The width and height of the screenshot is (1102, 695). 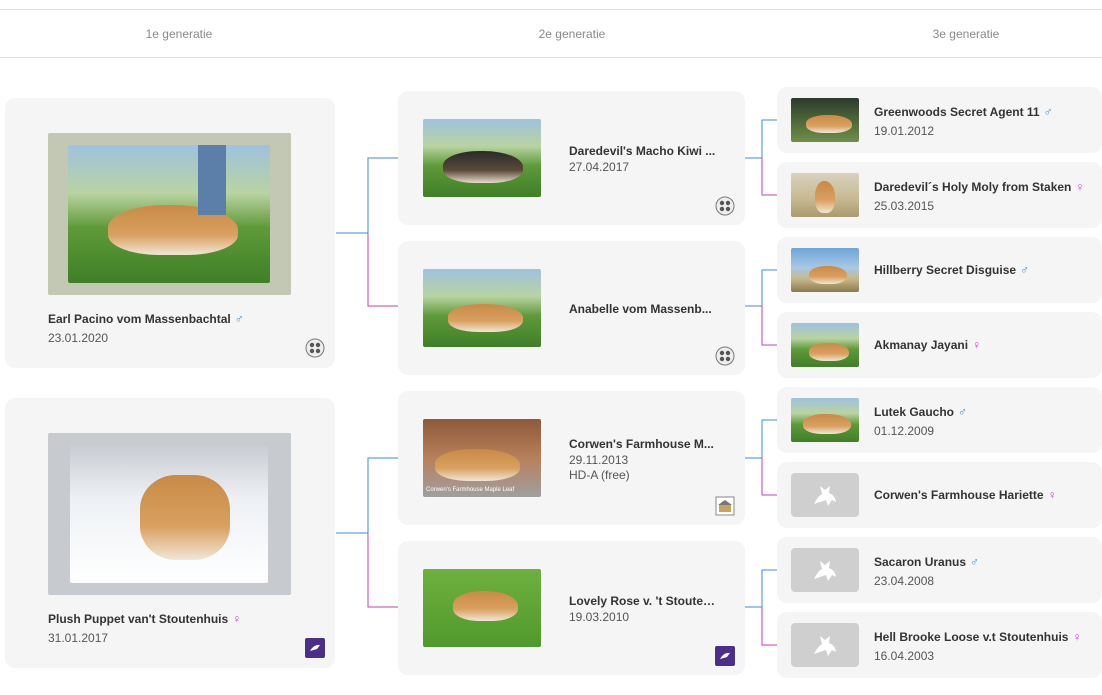 What do you see at coordinates (985, 495) in the screenshot?
I see `dog-name: Corwen's Farmhouse Hariette ♀` at bounding box center [985, 495].